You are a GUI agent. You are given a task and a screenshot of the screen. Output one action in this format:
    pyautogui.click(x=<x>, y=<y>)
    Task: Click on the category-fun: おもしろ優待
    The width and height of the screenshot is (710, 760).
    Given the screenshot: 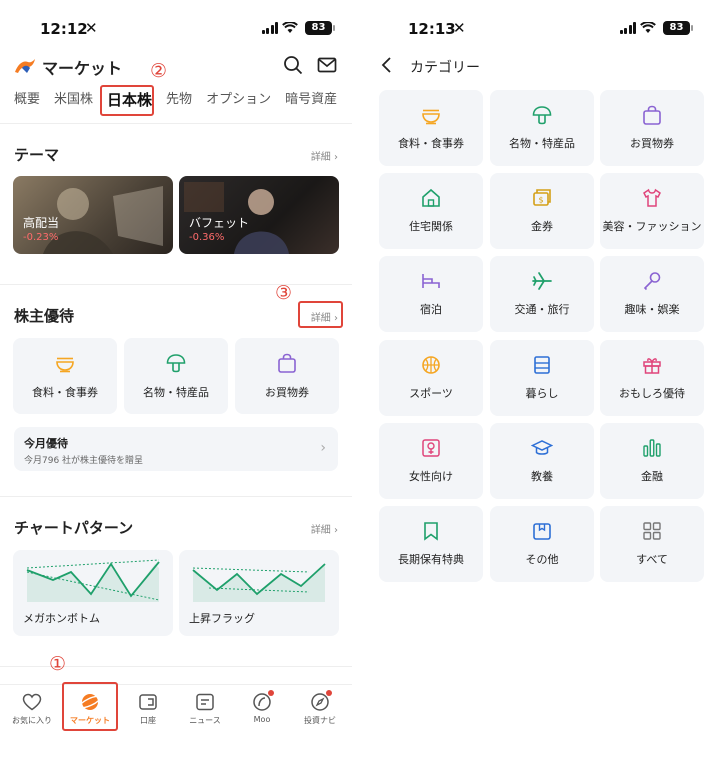 What is the action you would take?
    pyautogui.click(x=652, y=378)
    